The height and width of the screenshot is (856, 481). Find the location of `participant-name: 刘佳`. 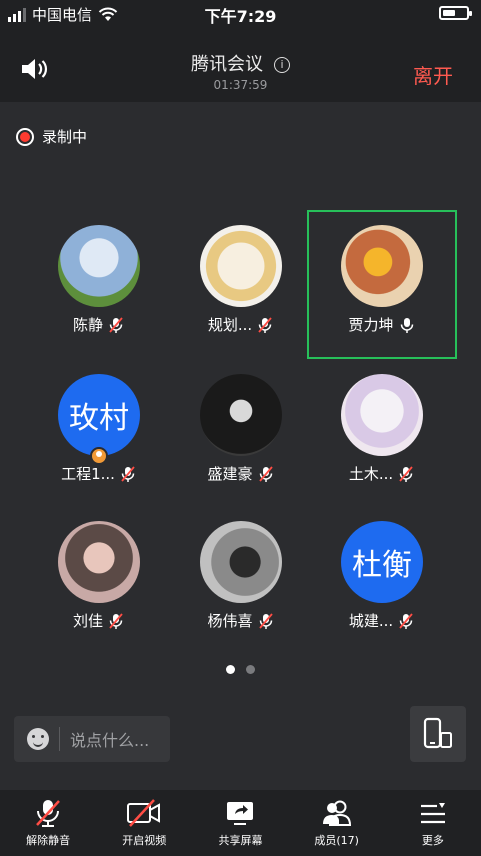

participant-name: 刘佳 is located at coordinates (87, 621).